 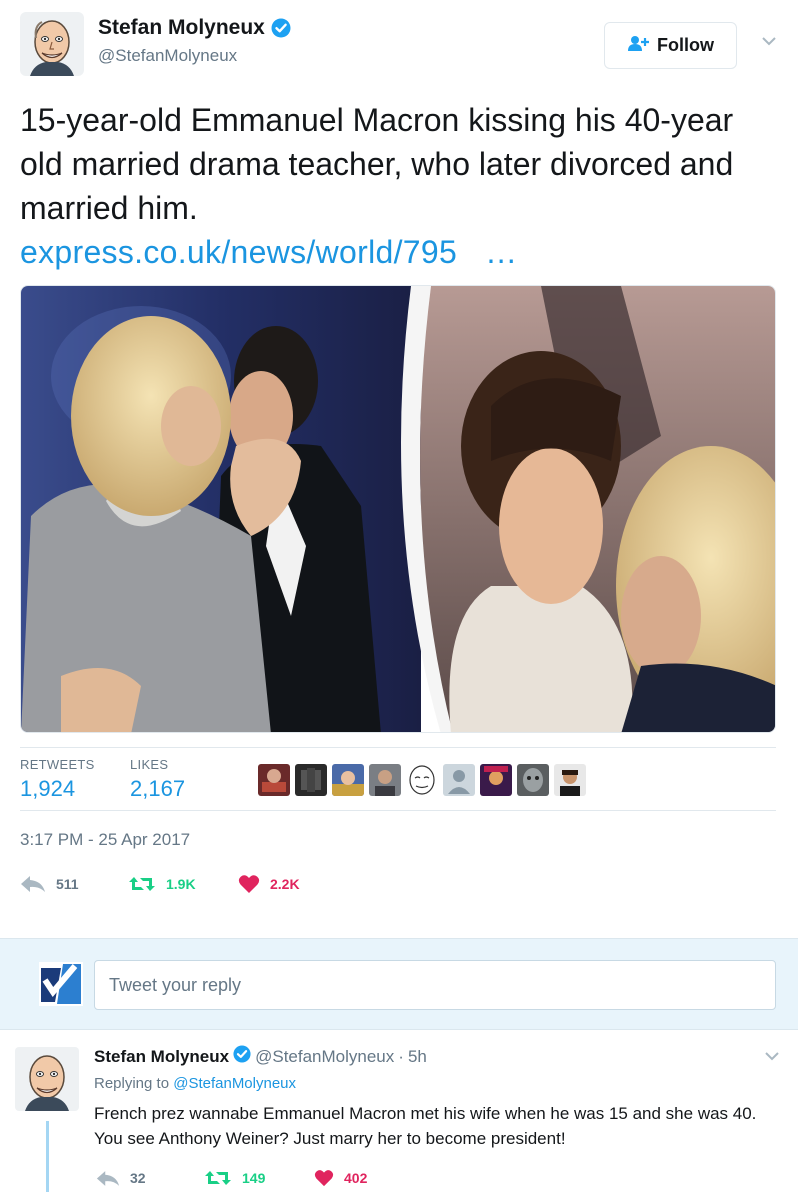 What do you see at coordinates (138, 1178) in the screenshot?
I see `reply-reply-count: 32` at bounding box center [138, 1178].